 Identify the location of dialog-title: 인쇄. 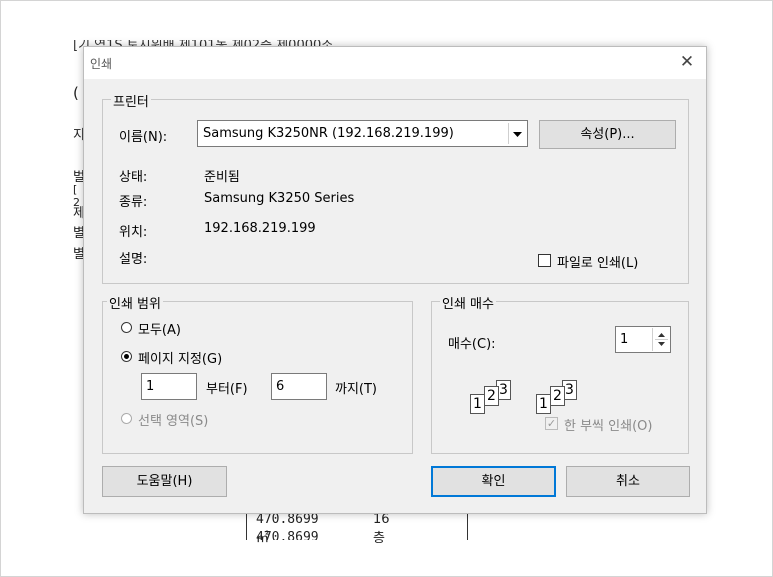
(101, 64).